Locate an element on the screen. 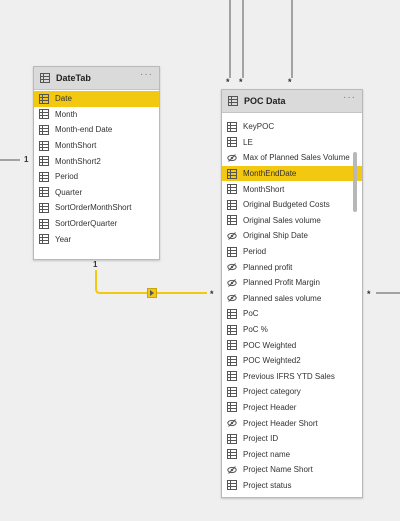  poc-data-field-period: Period is located at coordinates (292, 252).